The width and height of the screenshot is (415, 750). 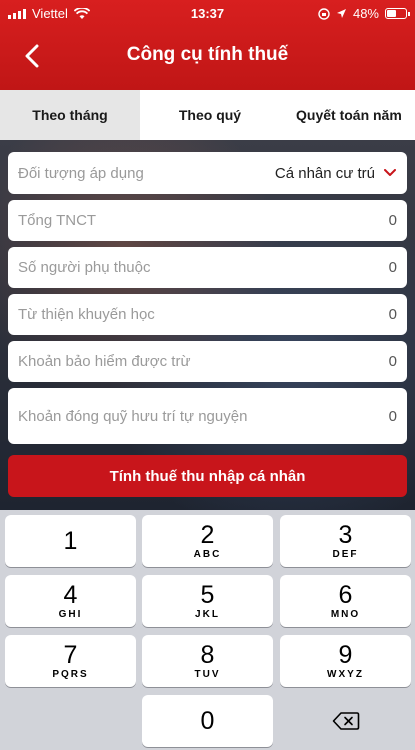 I want to click on insurance-value: 0, so click(x=392, y=361).